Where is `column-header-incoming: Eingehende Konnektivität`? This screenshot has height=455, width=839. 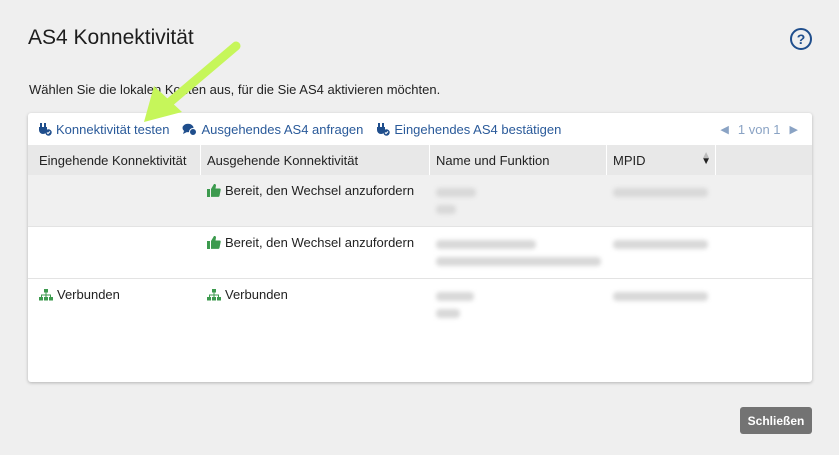 column-header-incoming: Eingehende Konnektivität is located at coordinates (114, 160).